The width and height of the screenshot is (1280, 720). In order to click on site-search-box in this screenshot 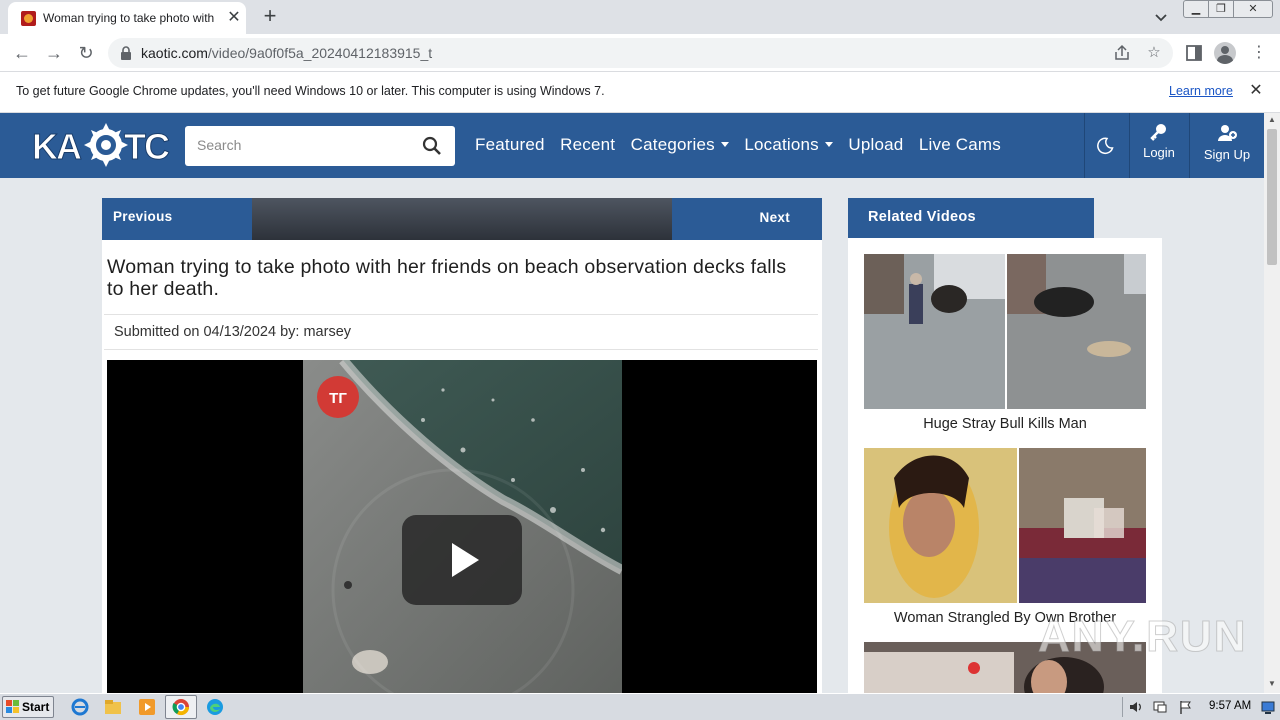, I will do `click(320, 146)`.